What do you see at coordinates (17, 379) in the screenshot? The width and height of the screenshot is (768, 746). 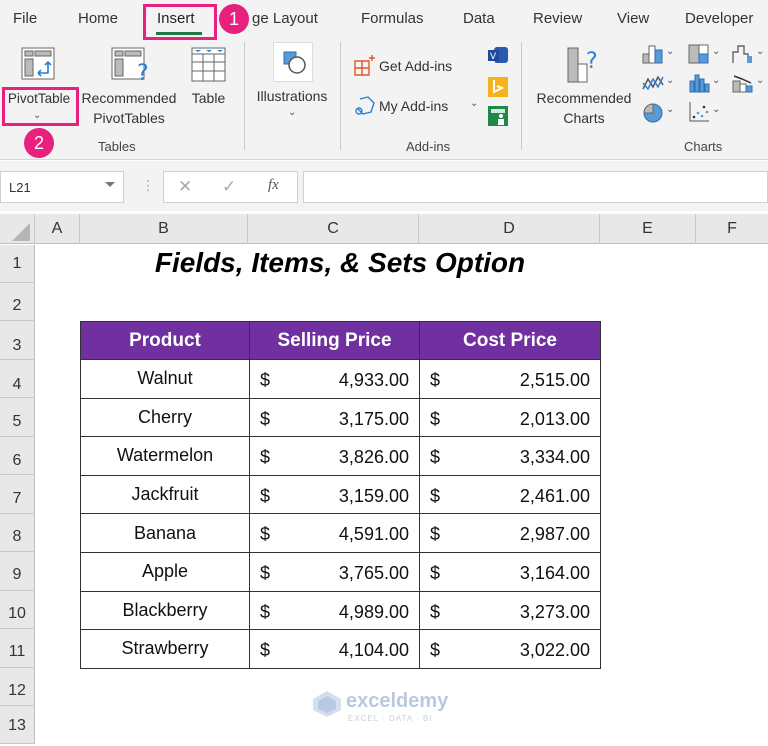 I see `row-header-4: 4` at bounding box center [17, 379].